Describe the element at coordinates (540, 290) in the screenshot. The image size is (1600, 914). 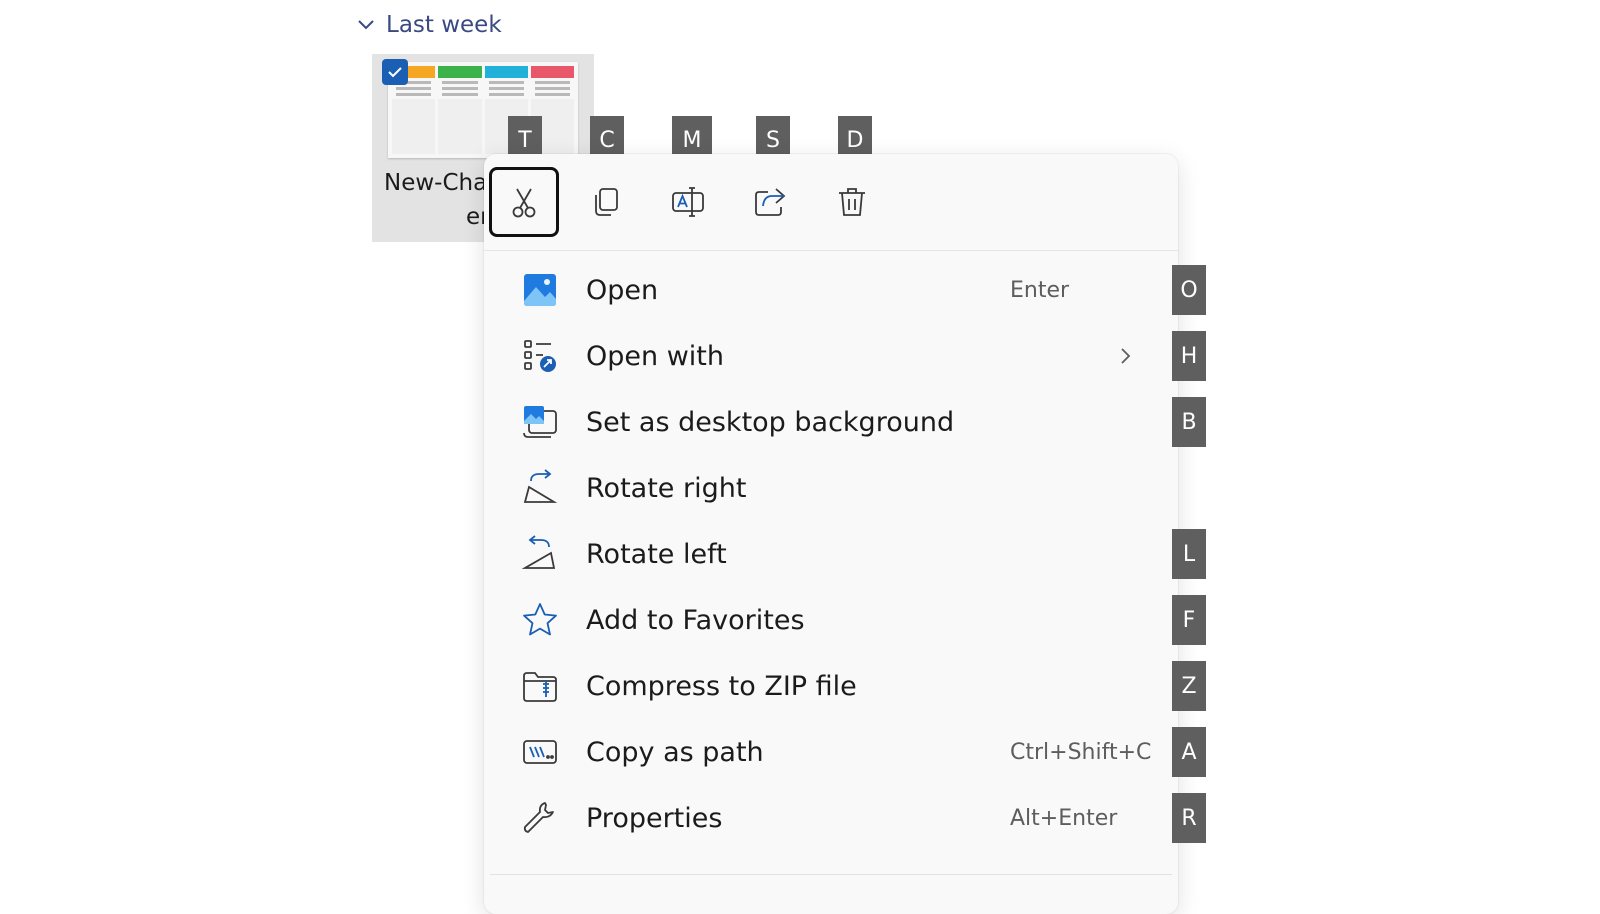
I see `photo-icon` at that location.